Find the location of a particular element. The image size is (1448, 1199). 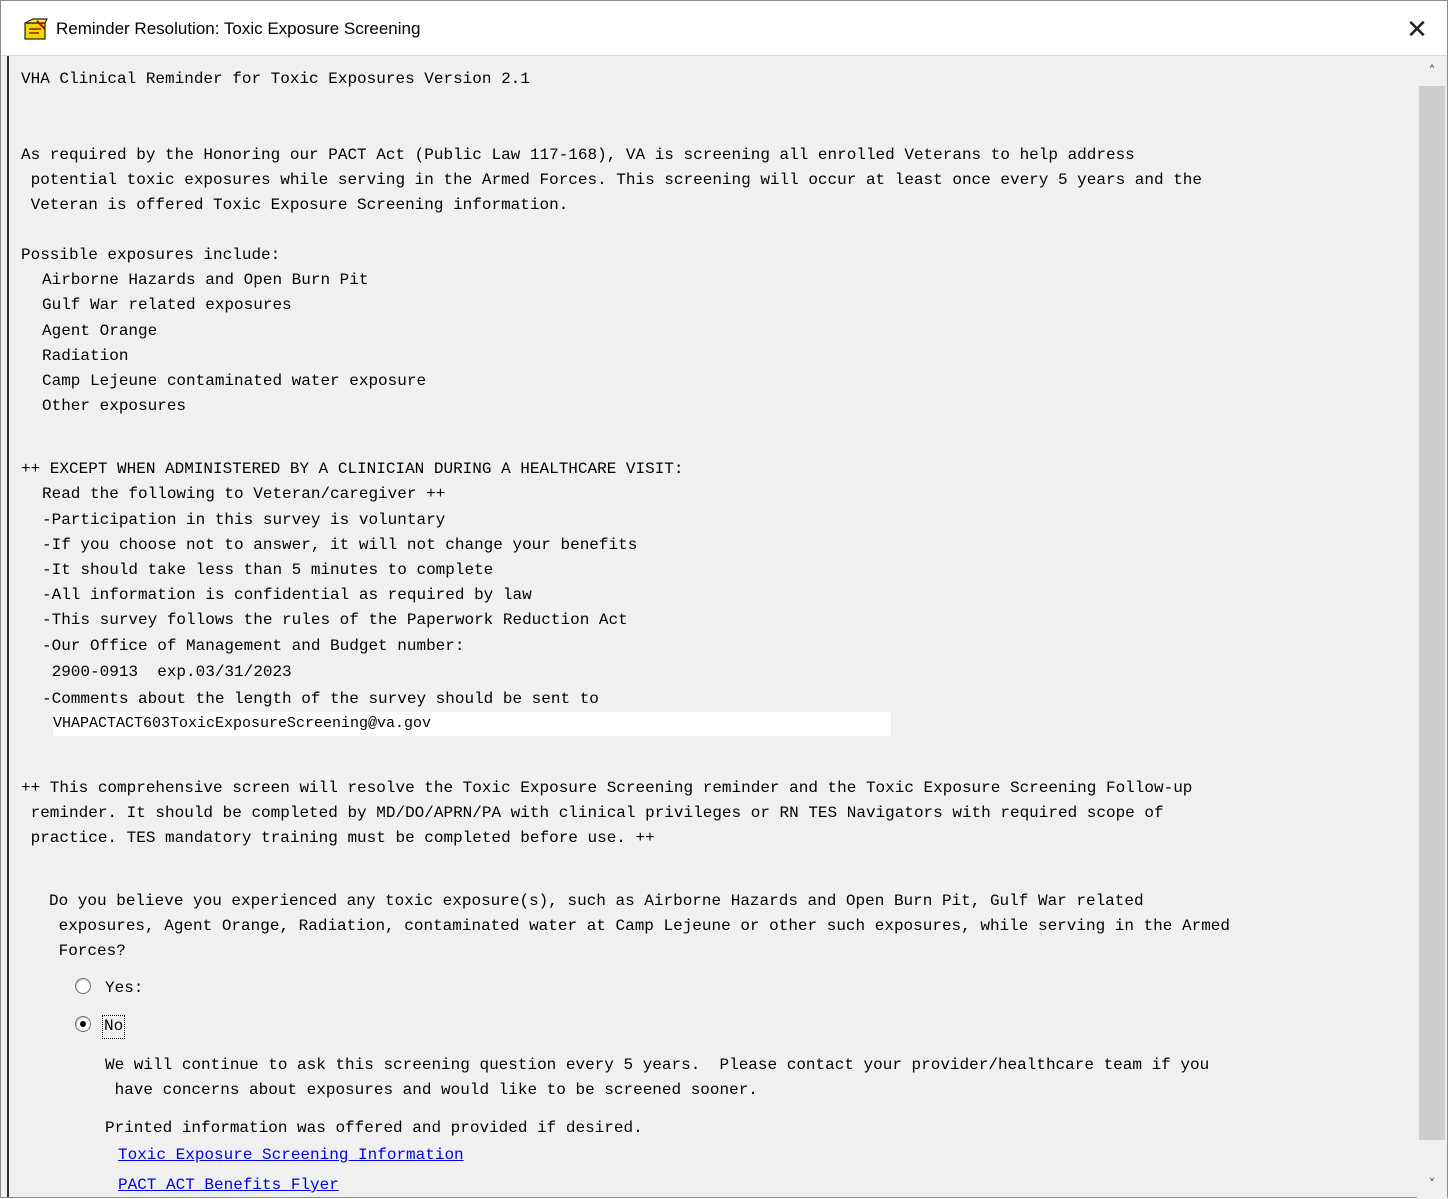

scrollbar-thumb is located at coordinates (1432, 613).